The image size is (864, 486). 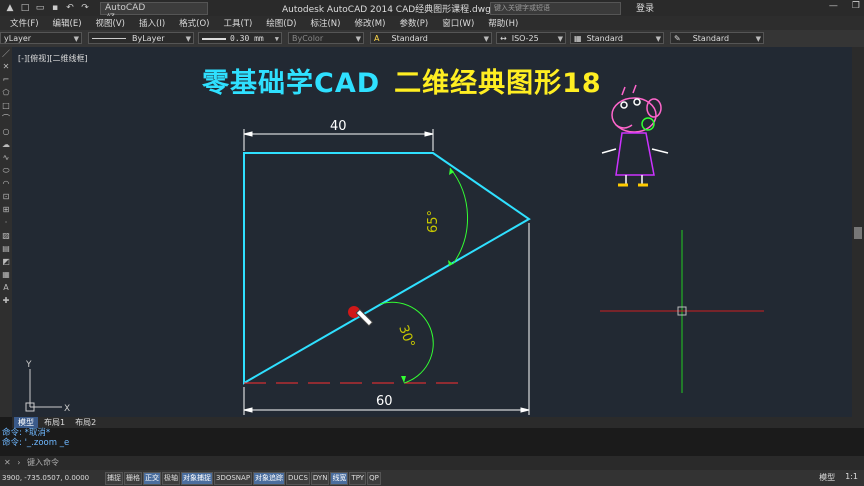 I want to click on redo-icon: ↷, so click(x=85, y=8).